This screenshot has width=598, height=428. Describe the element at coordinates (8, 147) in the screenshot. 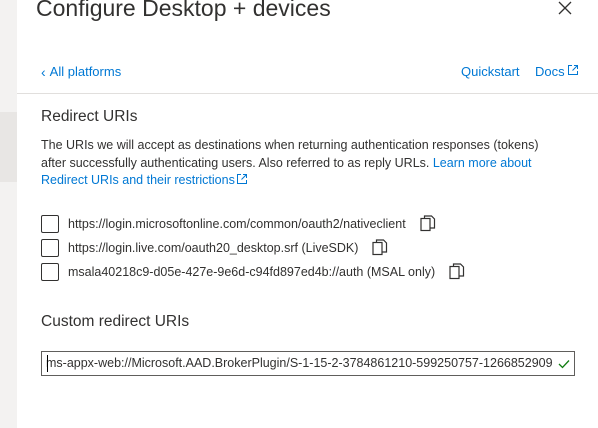

I see `background-highlight` at that location.